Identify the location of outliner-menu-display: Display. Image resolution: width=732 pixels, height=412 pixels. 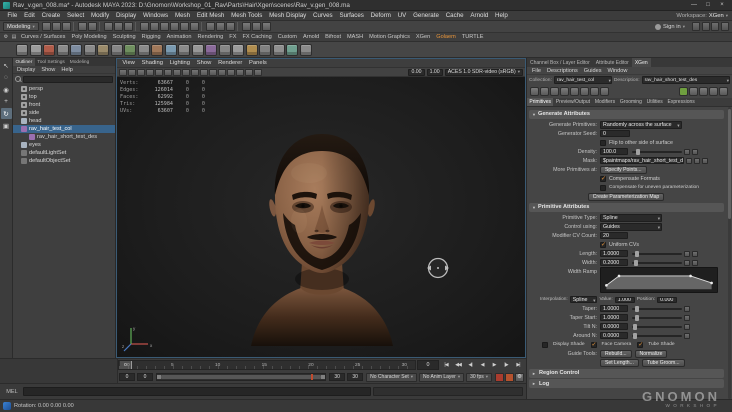
(26, 69).